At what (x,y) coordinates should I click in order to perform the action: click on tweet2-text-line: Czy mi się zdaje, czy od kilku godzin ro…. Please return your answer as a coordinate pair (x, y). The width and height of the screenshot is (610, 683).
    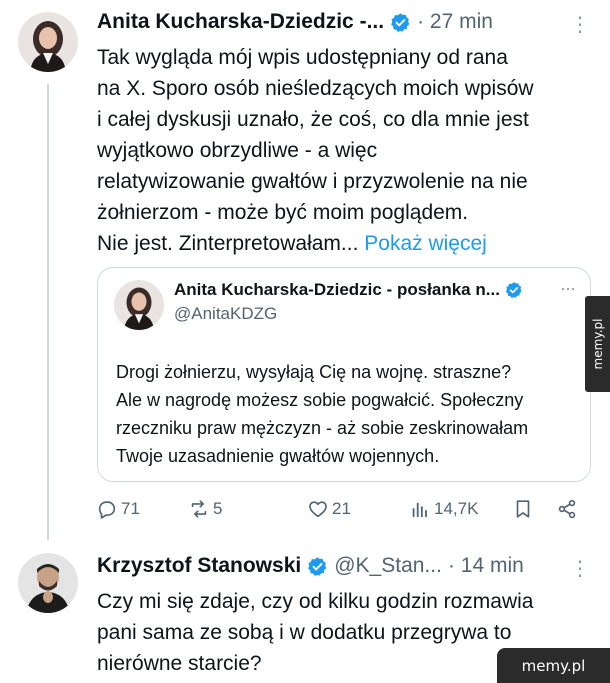
    Looking at the image, I should click on (315, 601).